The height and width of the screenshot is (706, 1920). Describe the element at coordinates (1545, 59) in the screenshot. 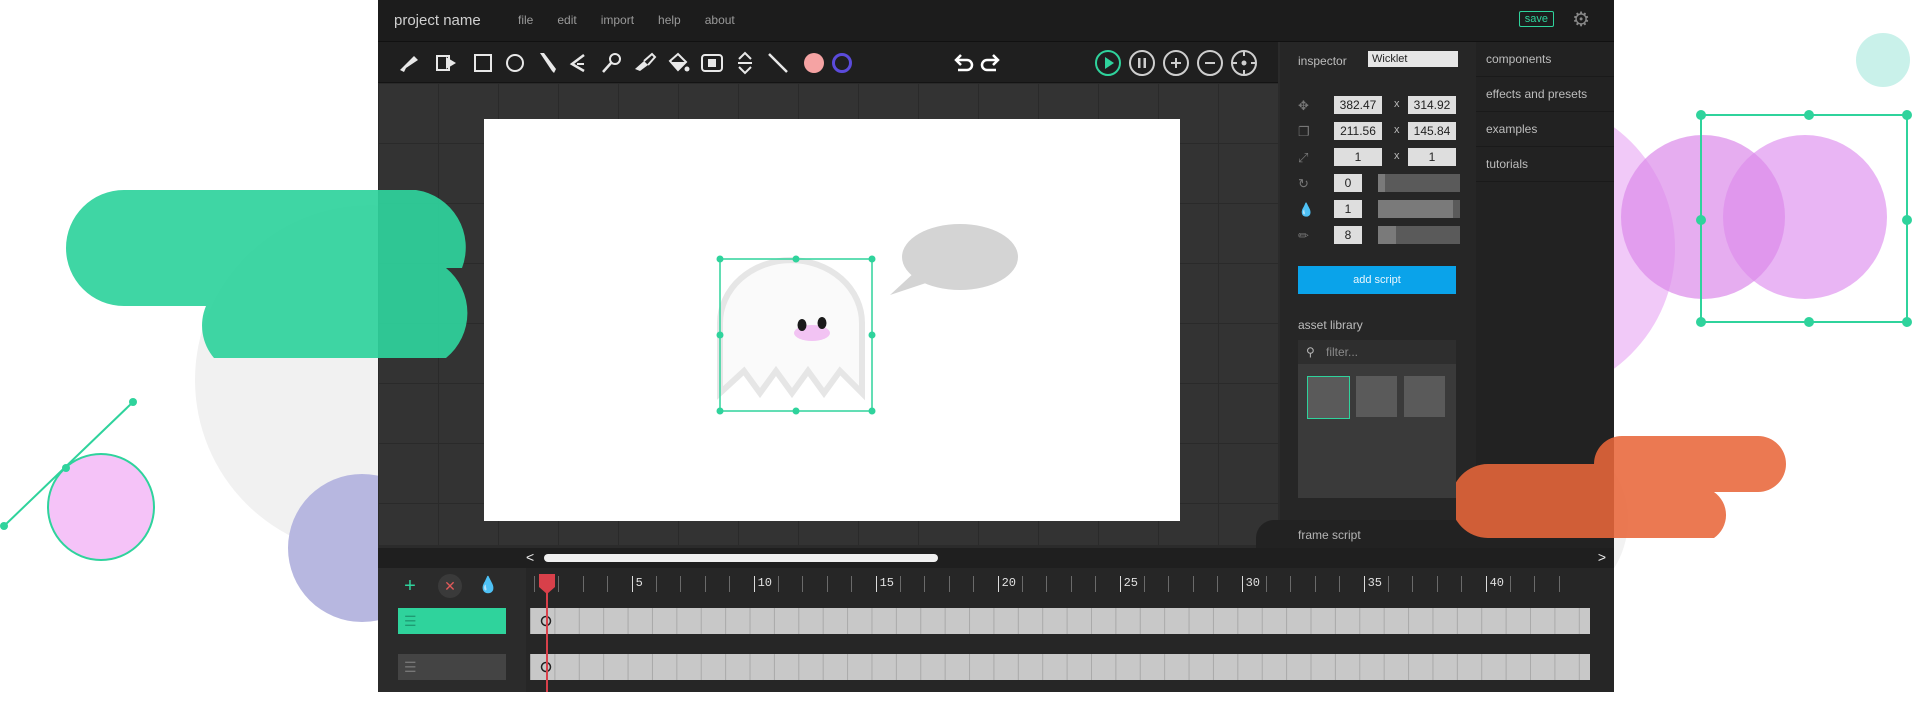

I see `nav-components: components` at that location.